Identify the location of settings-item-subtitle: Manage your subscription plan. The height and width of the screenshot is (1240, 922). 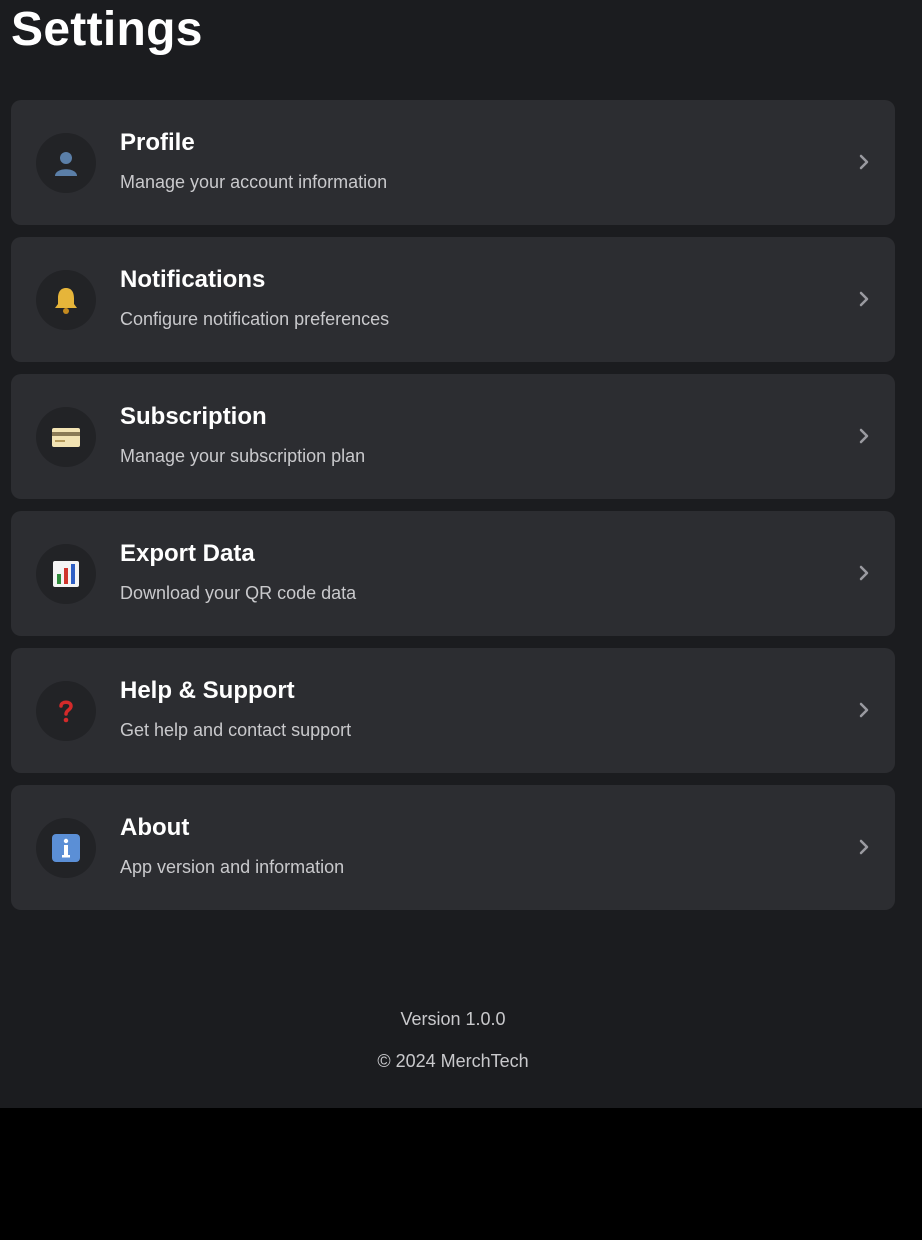
(243, 456).